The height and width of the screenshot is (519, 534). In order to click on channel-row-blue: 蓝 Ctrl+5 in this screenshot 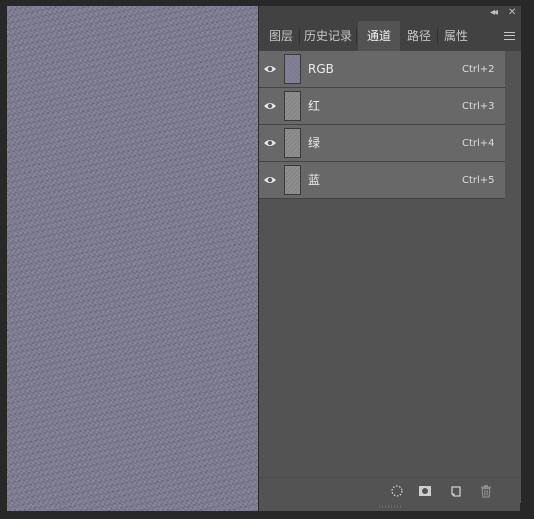, I will do `click(382, 180)`.